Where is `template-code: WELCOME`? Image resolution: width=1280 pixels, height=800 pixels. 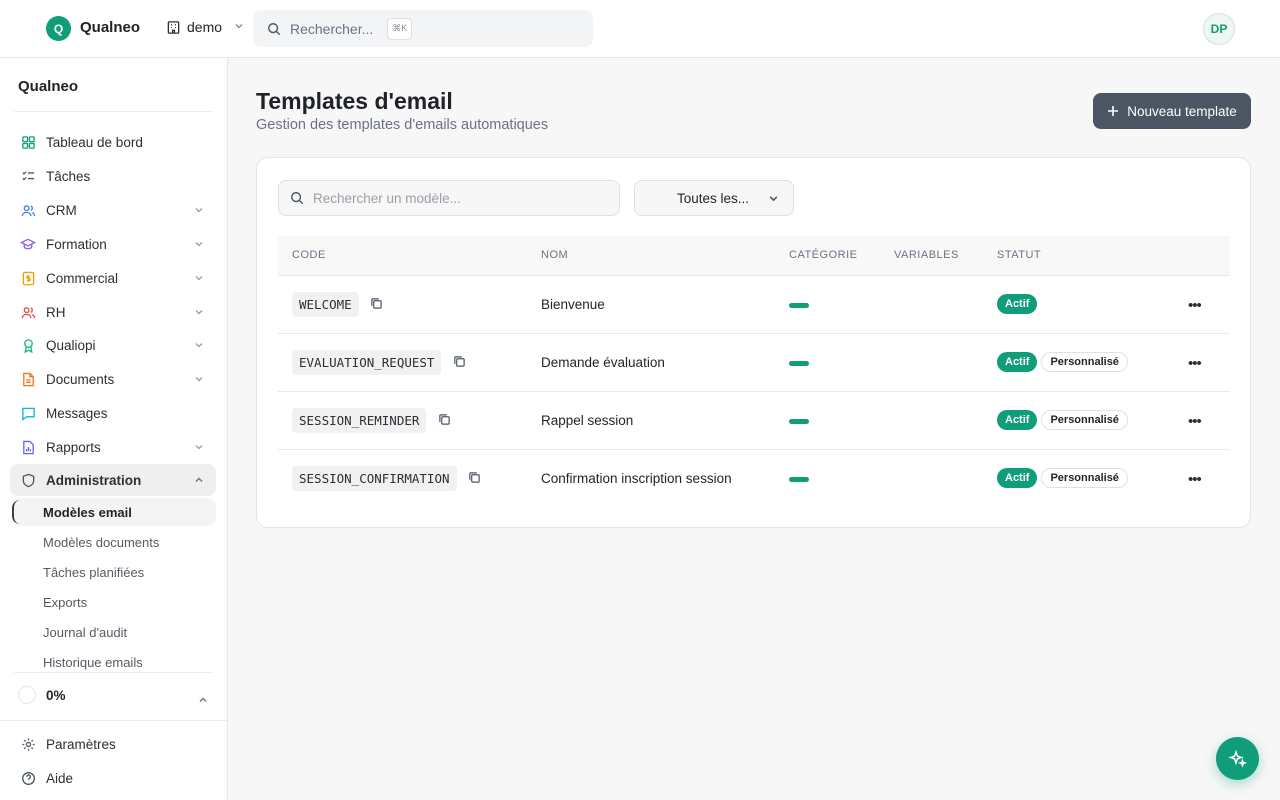 template-code: WELCOME is located at coordinates (325, 304).